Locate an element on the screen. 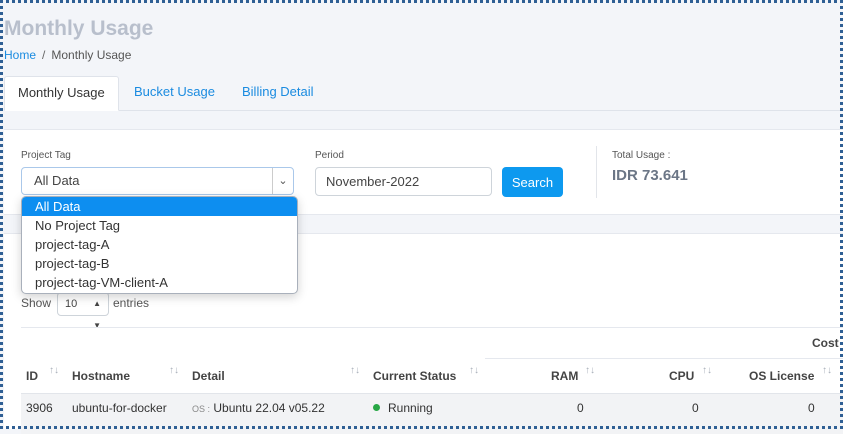 This screenshot has width=843, height=434. period-input: November-2022 is located at coordinates (403, 181).